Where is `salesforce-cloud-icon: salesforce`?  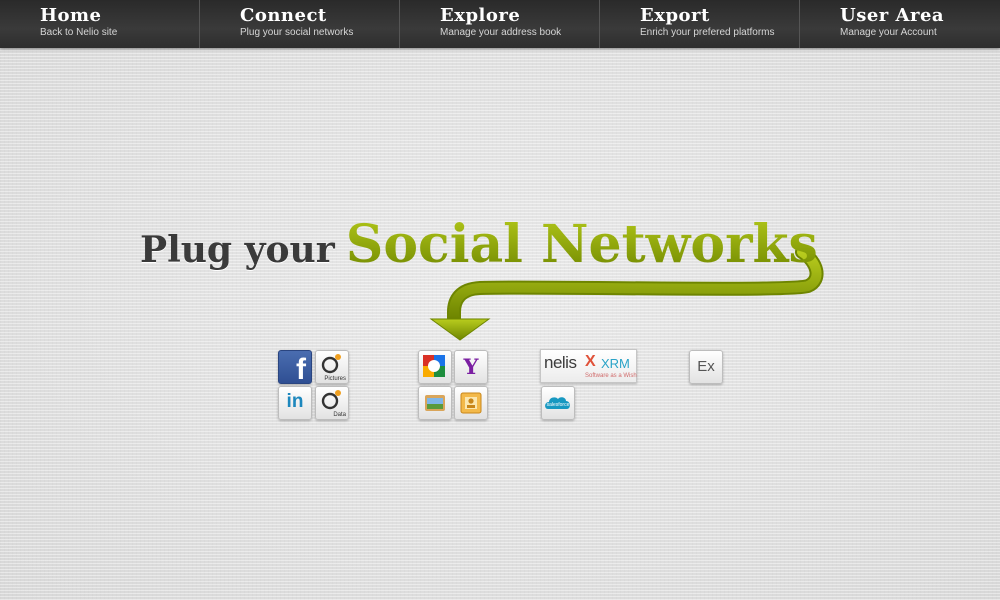
salesforce-cloud-icon: salesforce is located at coordinates (557, 403).